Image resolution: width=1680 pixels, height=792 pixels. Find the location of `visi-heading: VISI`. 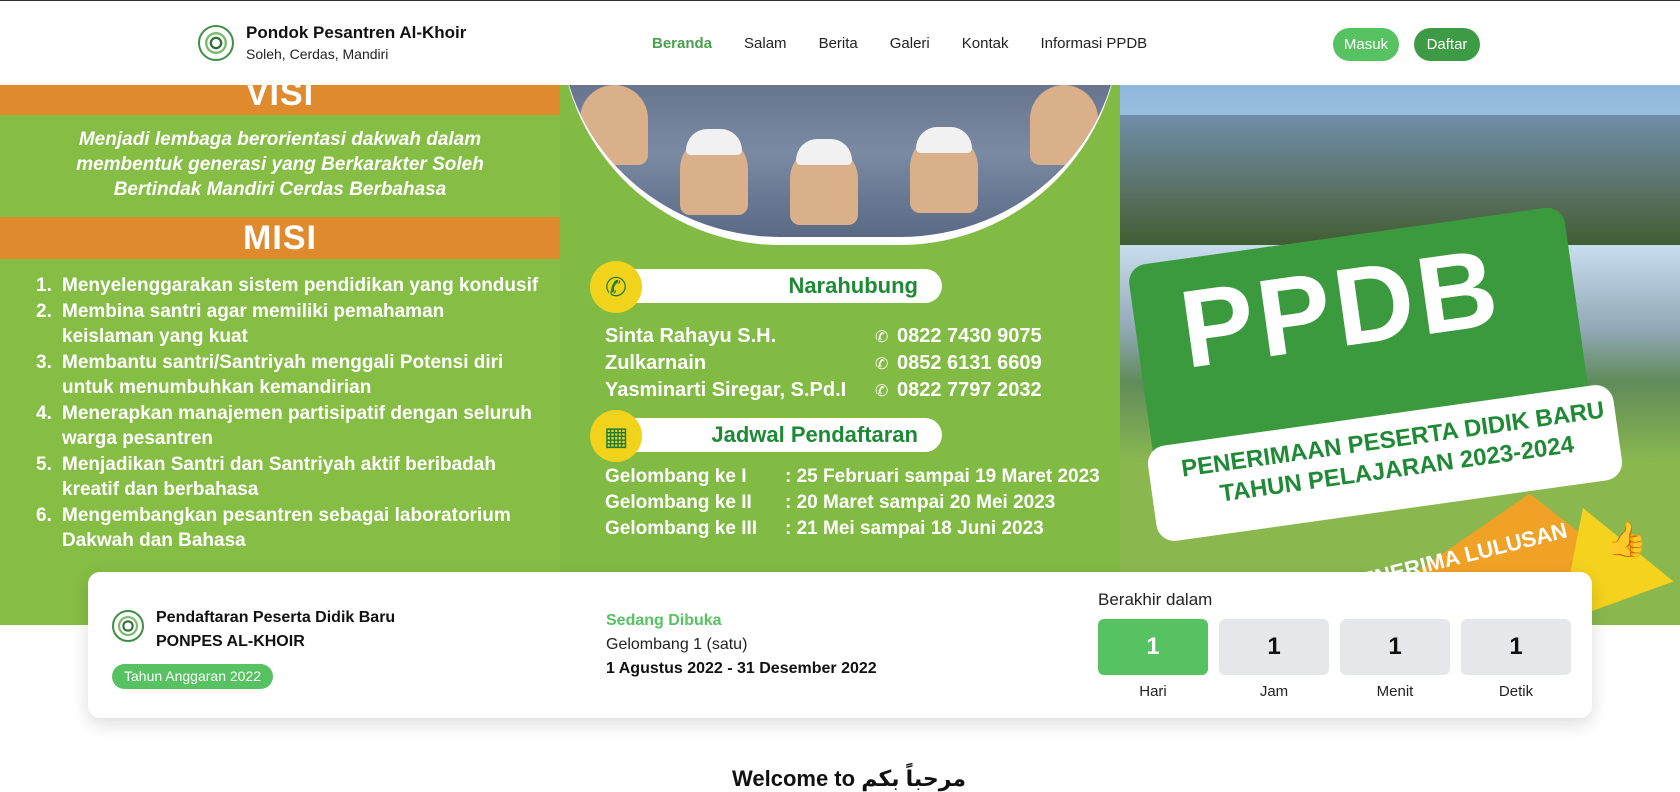

visi-heading: VISI is located at coordinates (280, 100).